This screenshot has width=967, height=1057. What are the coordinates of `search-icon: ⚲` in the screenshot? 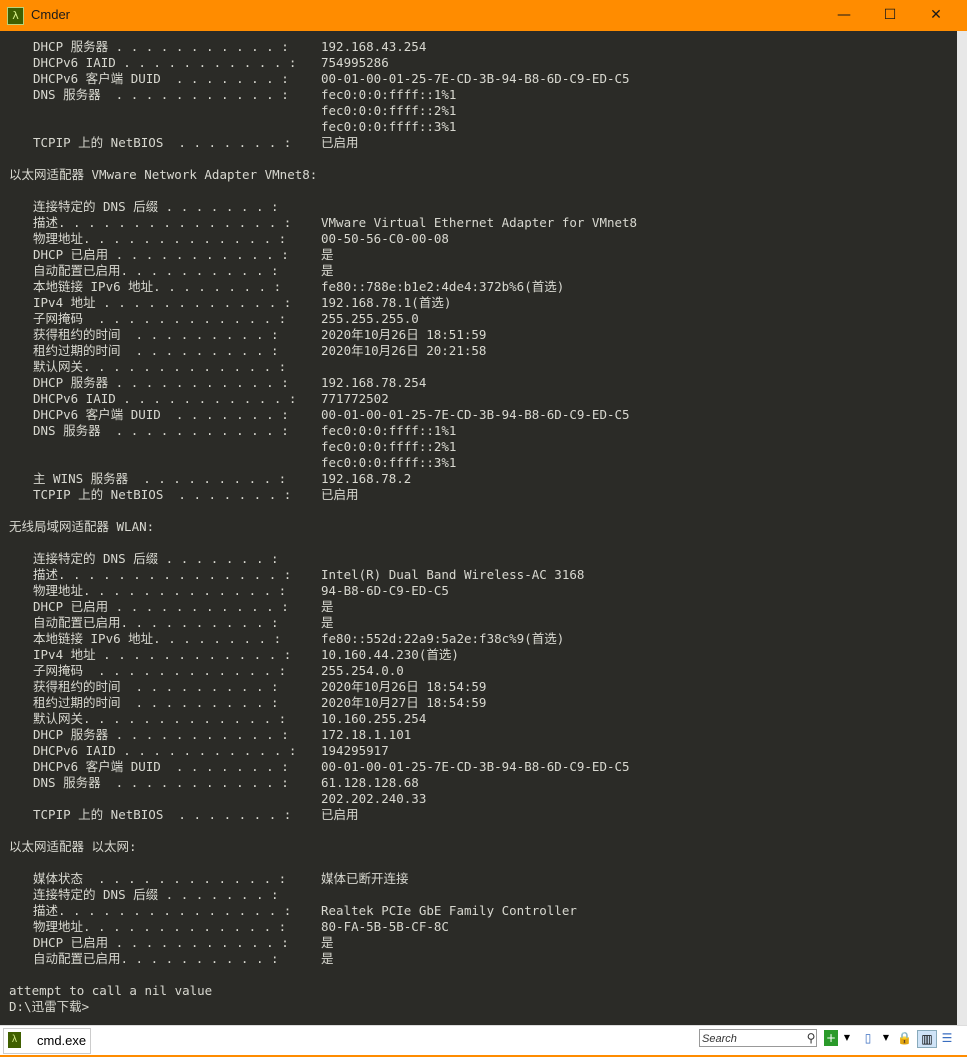 It's located at (811, 1038).